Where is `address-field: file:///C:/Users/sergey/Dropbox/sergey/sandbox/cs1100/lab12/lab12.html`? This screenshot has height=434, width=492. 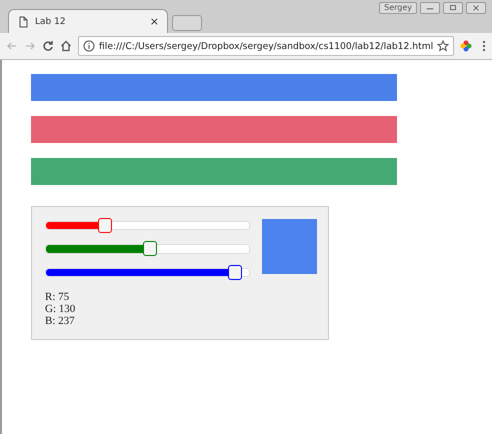
address-field: file:///C:/Users/sergey/Dropbox/sergey/sandbox/cs1100/lab12/lab12.html is located at coordinates (266, 46).